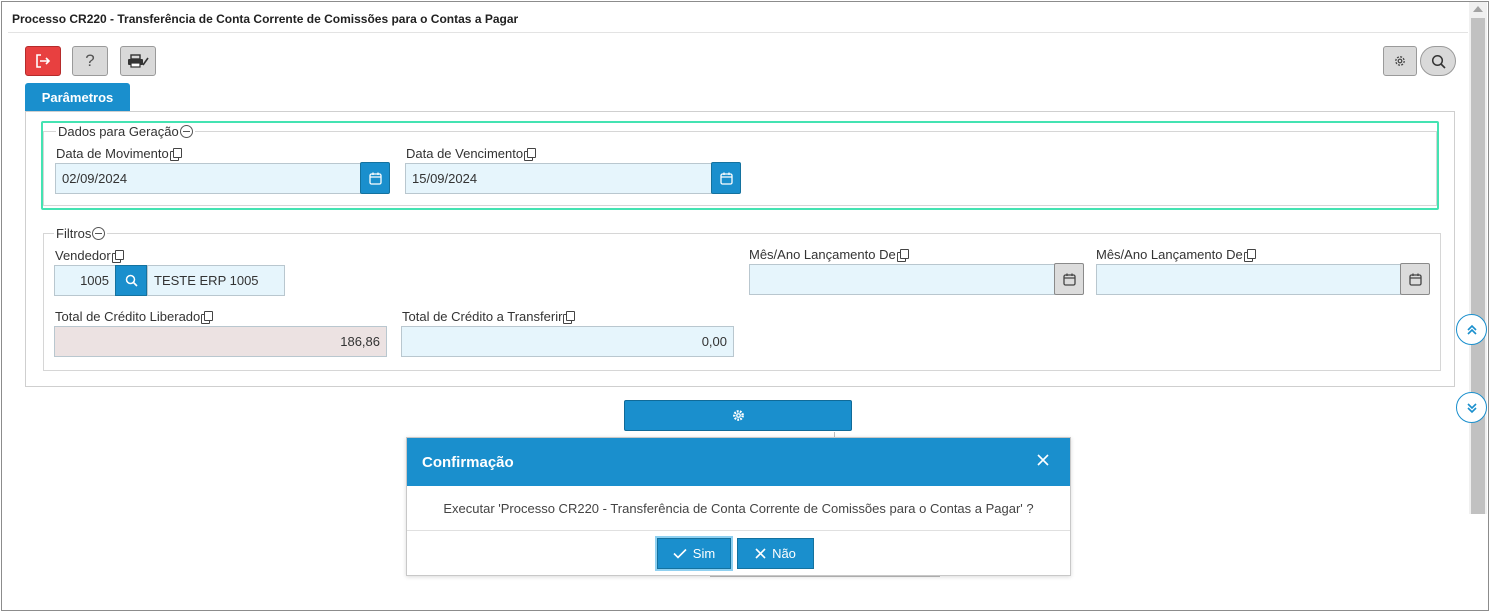 This screenshot has width=1491, height=613. I want to click on data-movimento-label: Data de Movimento, so click(119, 153).